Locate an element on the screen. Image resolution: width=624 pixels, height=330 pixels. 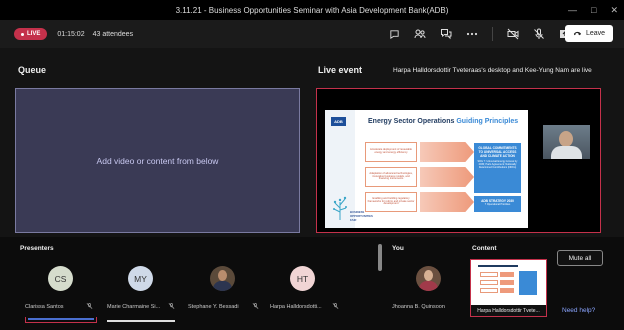
content-thumb-slide is located at coordinates (509, 284).